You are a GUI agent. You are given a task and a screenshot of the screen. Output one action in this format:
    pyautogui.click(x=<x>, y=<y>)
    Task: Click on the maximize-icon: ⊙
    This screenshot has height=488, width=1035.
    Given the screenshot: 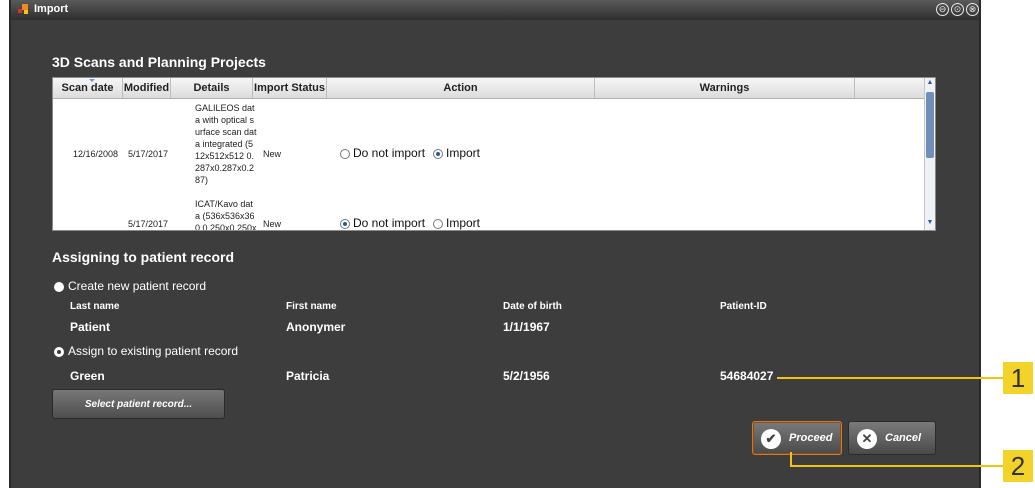 What is the action you would take?
    pyautogui.click(x=957, y=9)
    